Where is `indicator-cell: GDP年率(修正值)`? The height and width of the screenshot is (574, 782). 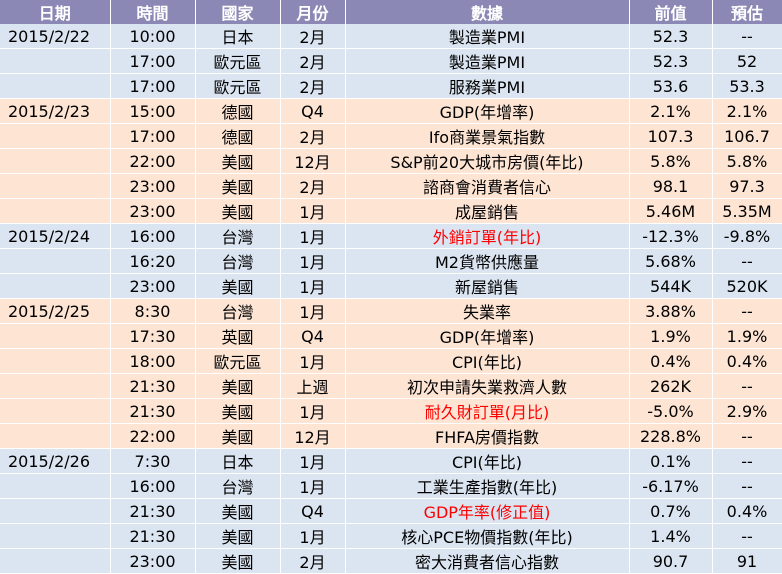
indicator-cell: GDP年率(修正值) is located at coordinates (487, 511).